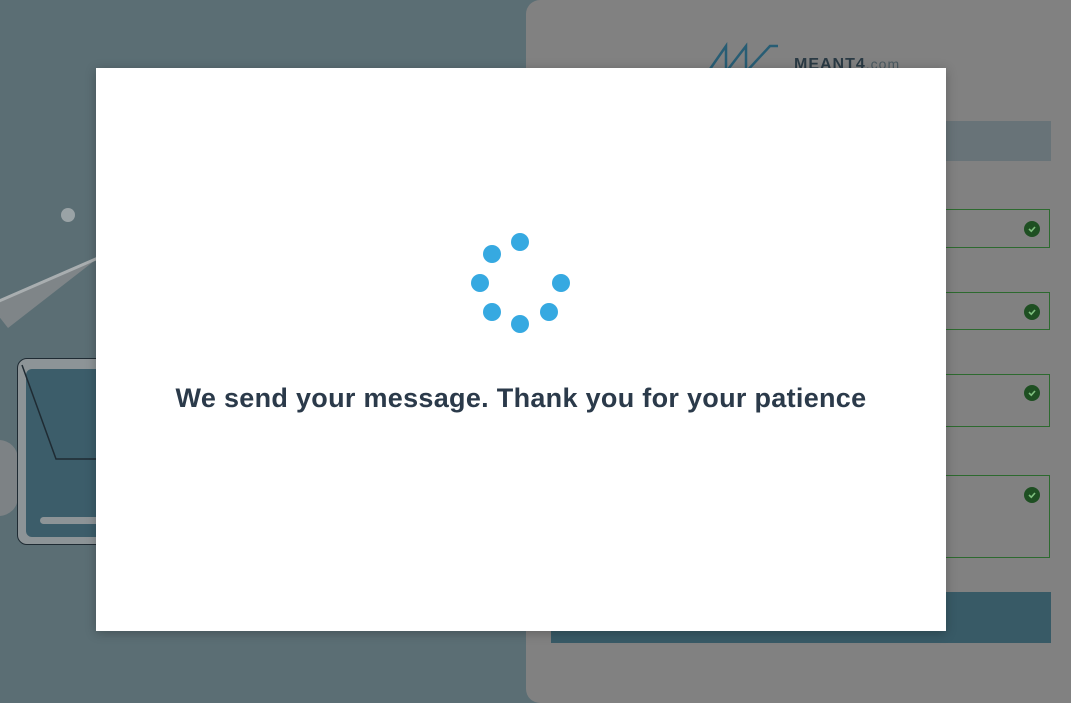 Image resolution: width=1071 pixels, height=703 pixels. I want to click on loading-dots-spinner-icon, so click(521, 283).